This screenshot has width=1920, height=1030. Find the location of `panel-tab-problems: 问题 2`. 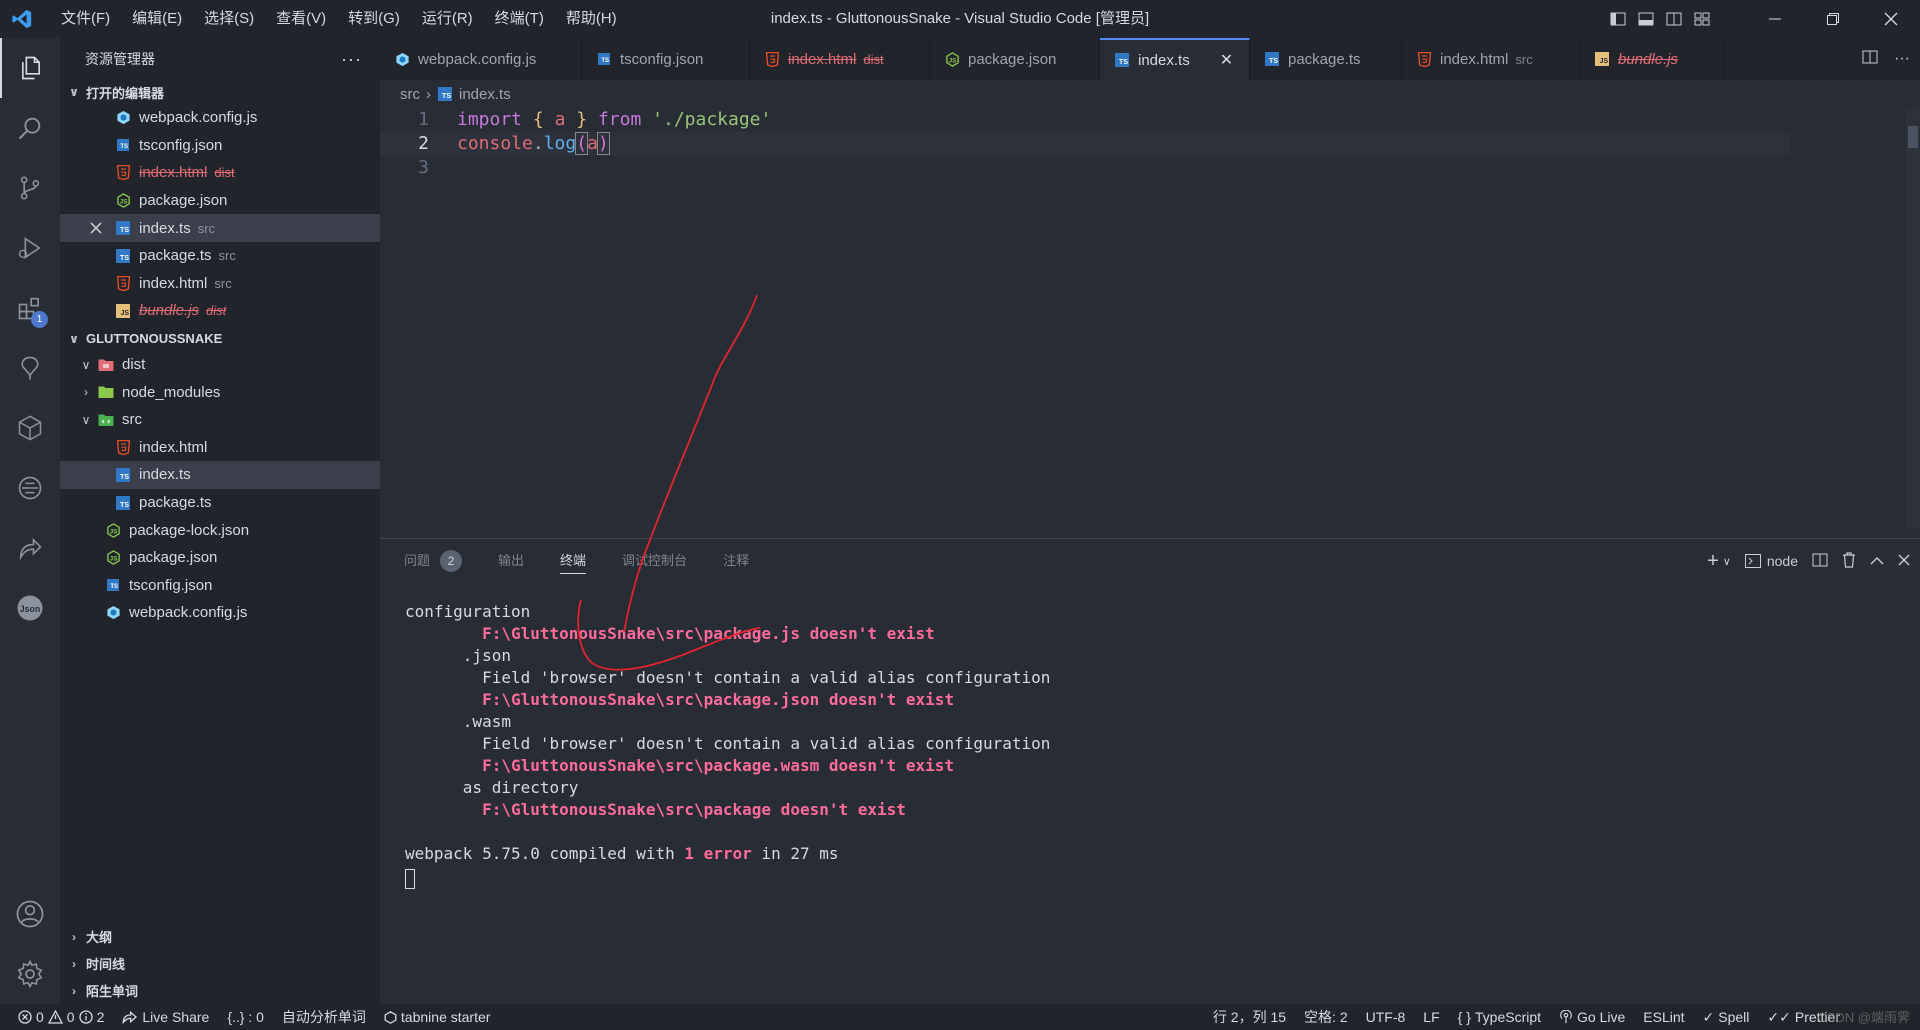

panel-tab-problems: 问题 2 is located at coordinates (433, 561).